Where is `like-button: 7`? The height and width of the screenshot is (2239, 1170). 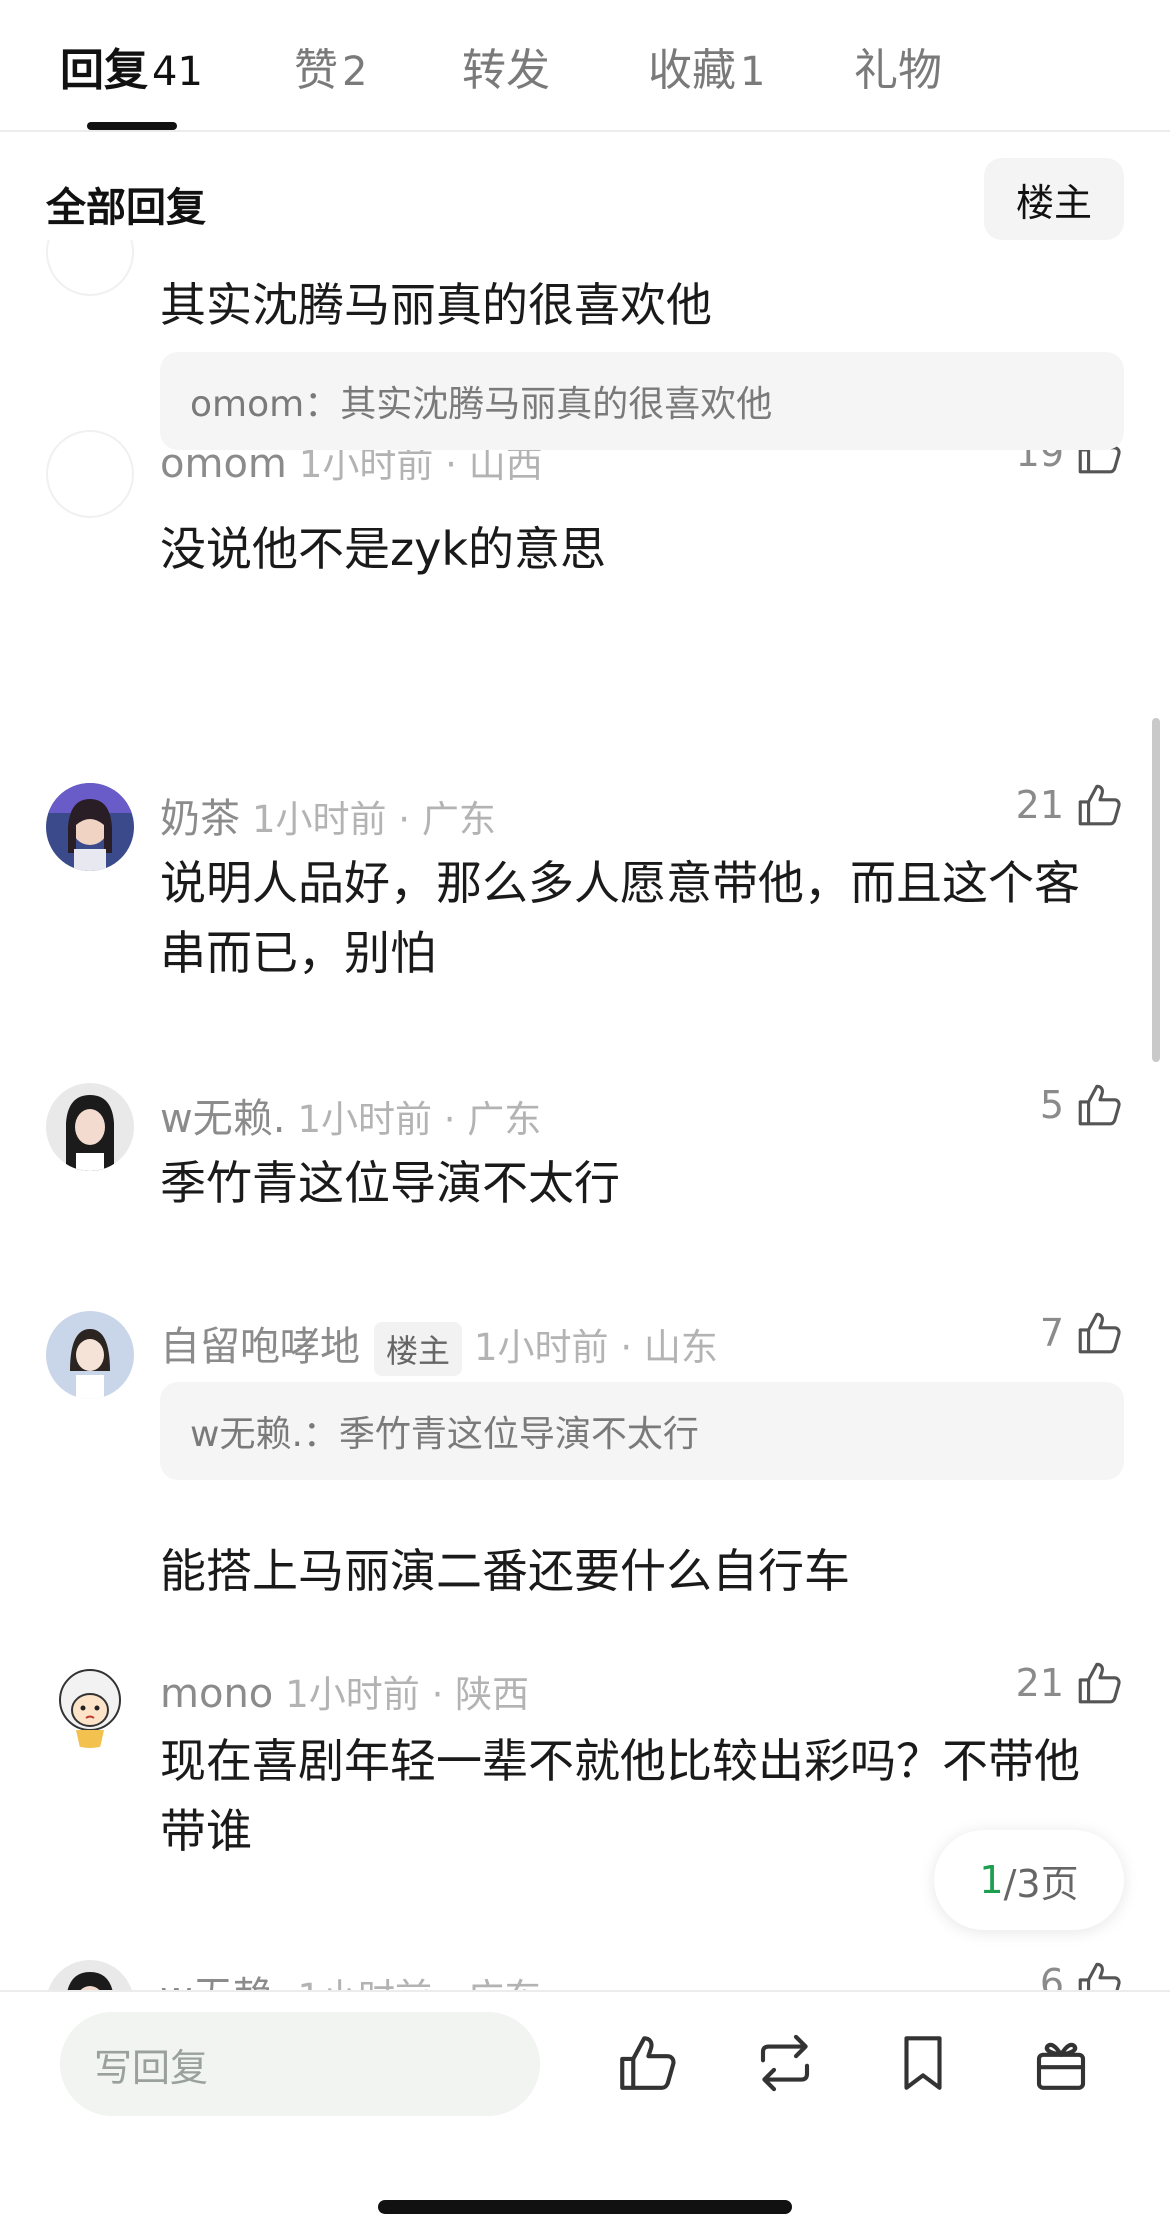
like-button: 7 is located at coordinates (1082, 1333).